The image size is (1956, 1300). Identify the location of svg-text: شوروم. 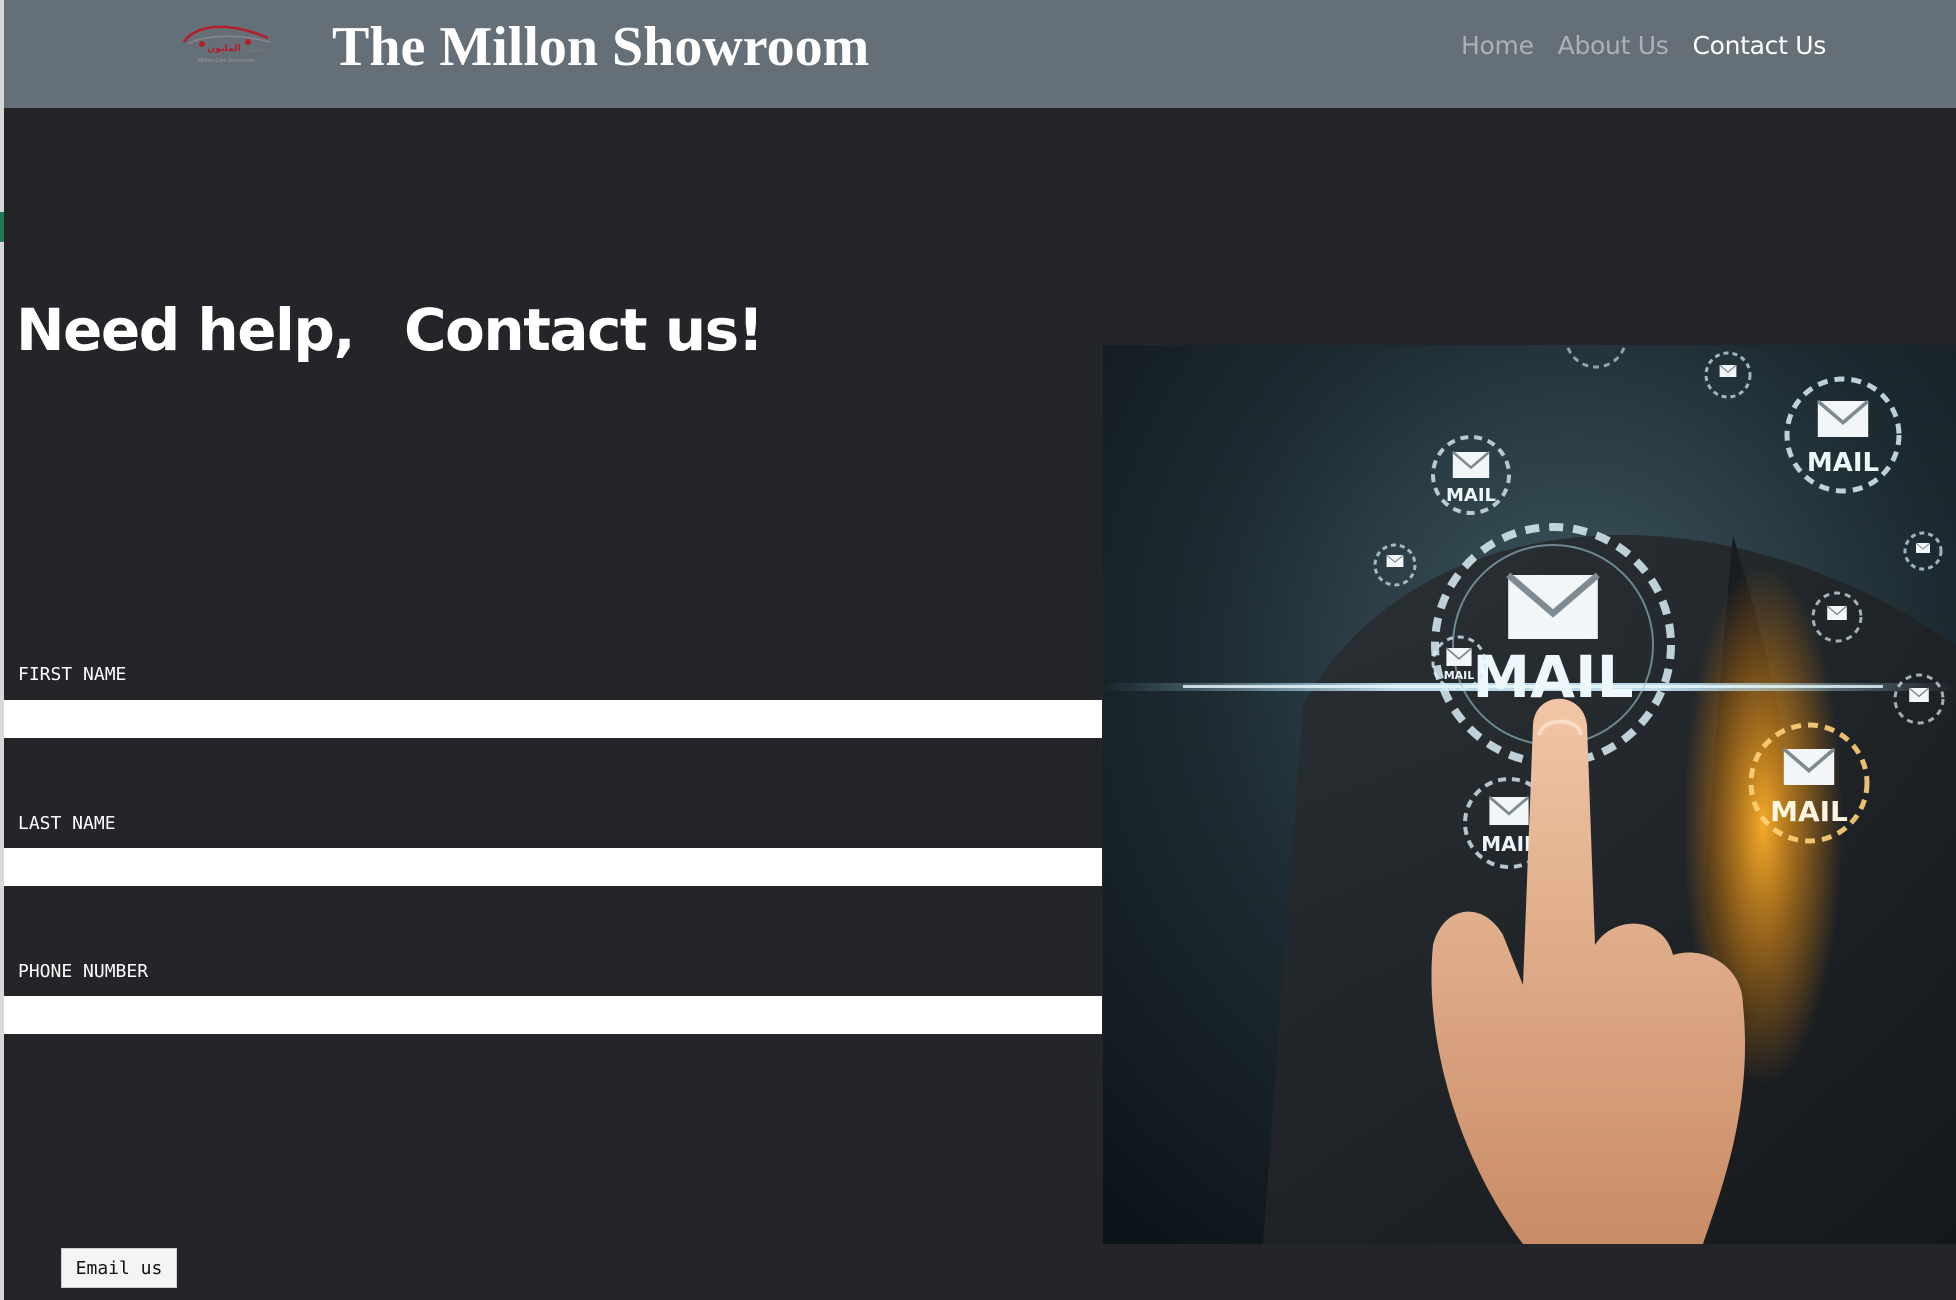
(256, 49).